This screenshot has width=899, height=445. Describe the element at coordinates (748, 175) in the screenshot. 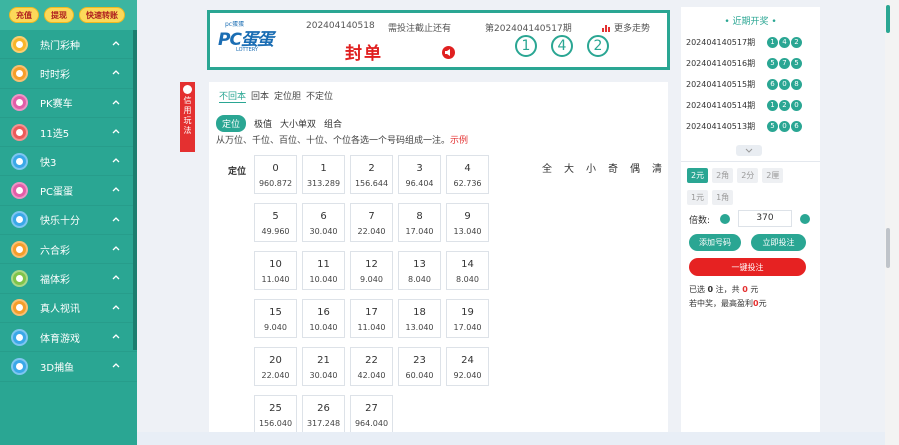

I see `unit-2-fen: 2分` at that location.